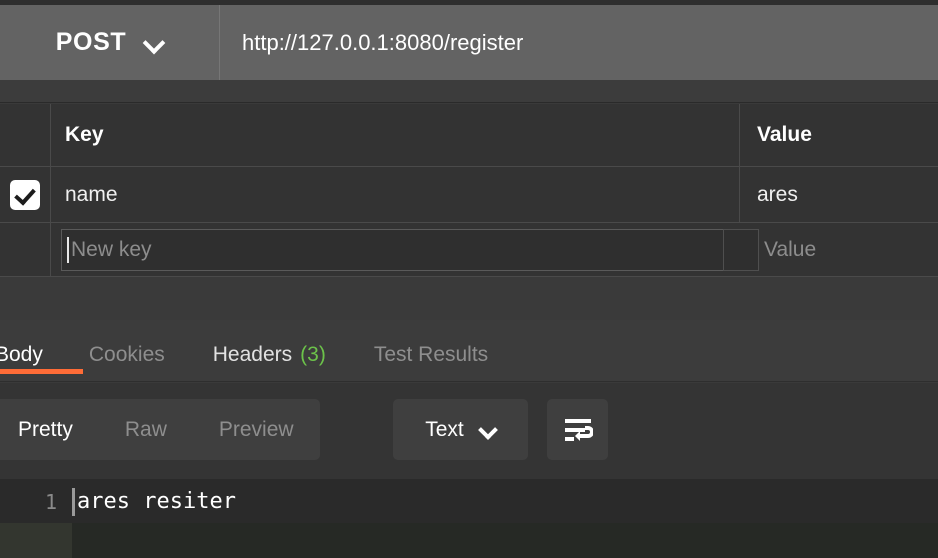  What do you see at coordinates (777, 194) in the screenshot?
I see `row-value-text: ares` at bounding box center [777, 194].